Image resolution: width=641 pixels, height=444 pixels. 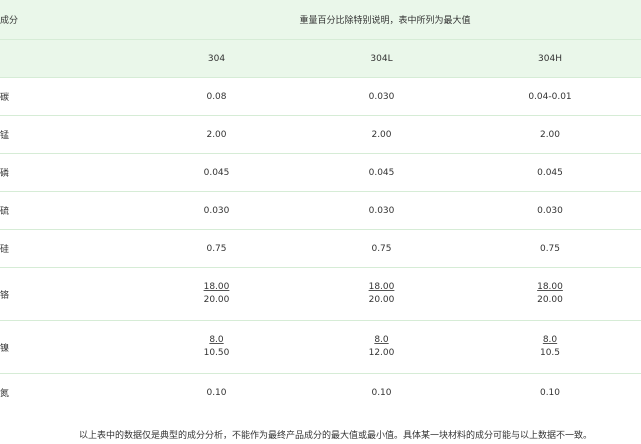 I want to click on element-name: 磷, so click(x=64, y=172).